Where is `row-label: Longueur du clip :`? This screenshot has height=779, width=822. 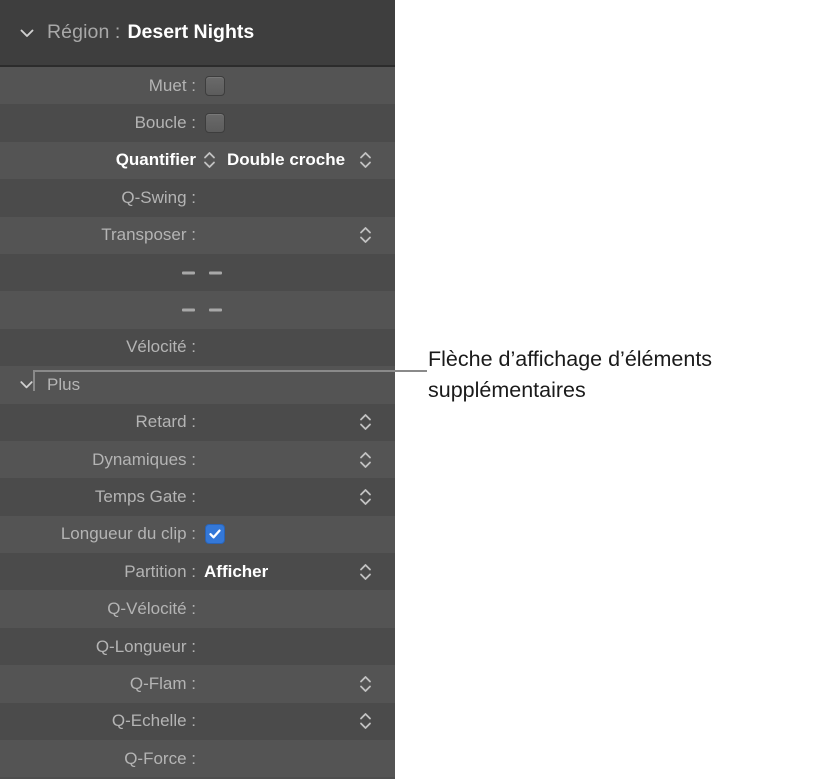 row-label: Longueur du clip : is located at coordinates (128, 534).